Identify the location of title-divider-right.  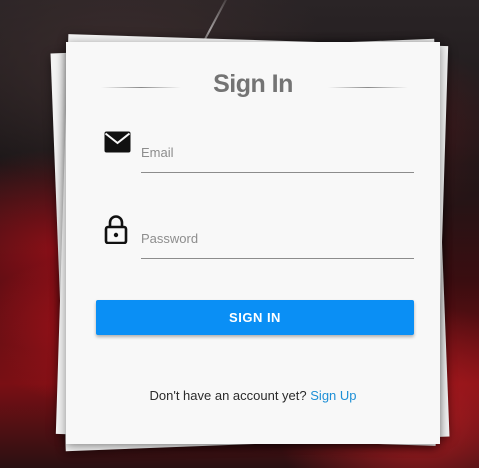
(368, 87).